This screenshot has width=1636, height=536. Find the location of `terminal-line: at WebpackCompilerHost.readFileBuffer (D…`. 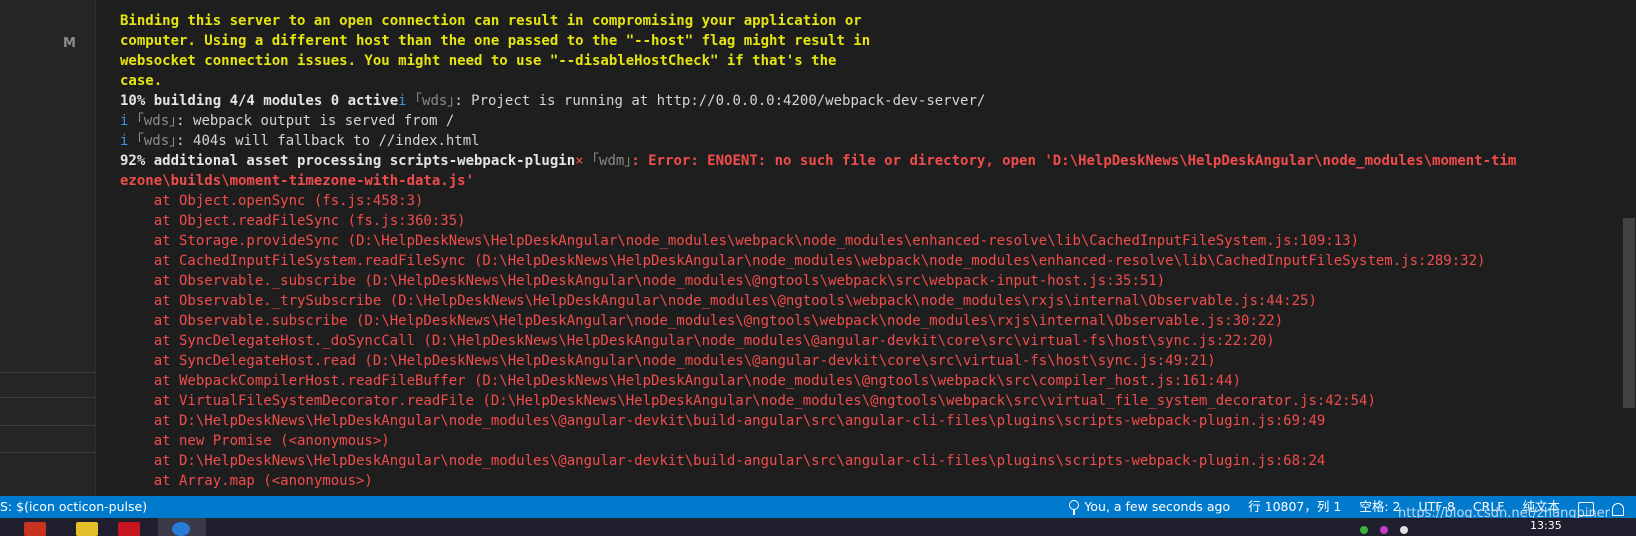

terminal-line: at WebpackCompilerHost.readFileBuffer (D… is located at coordinates (869, 381).